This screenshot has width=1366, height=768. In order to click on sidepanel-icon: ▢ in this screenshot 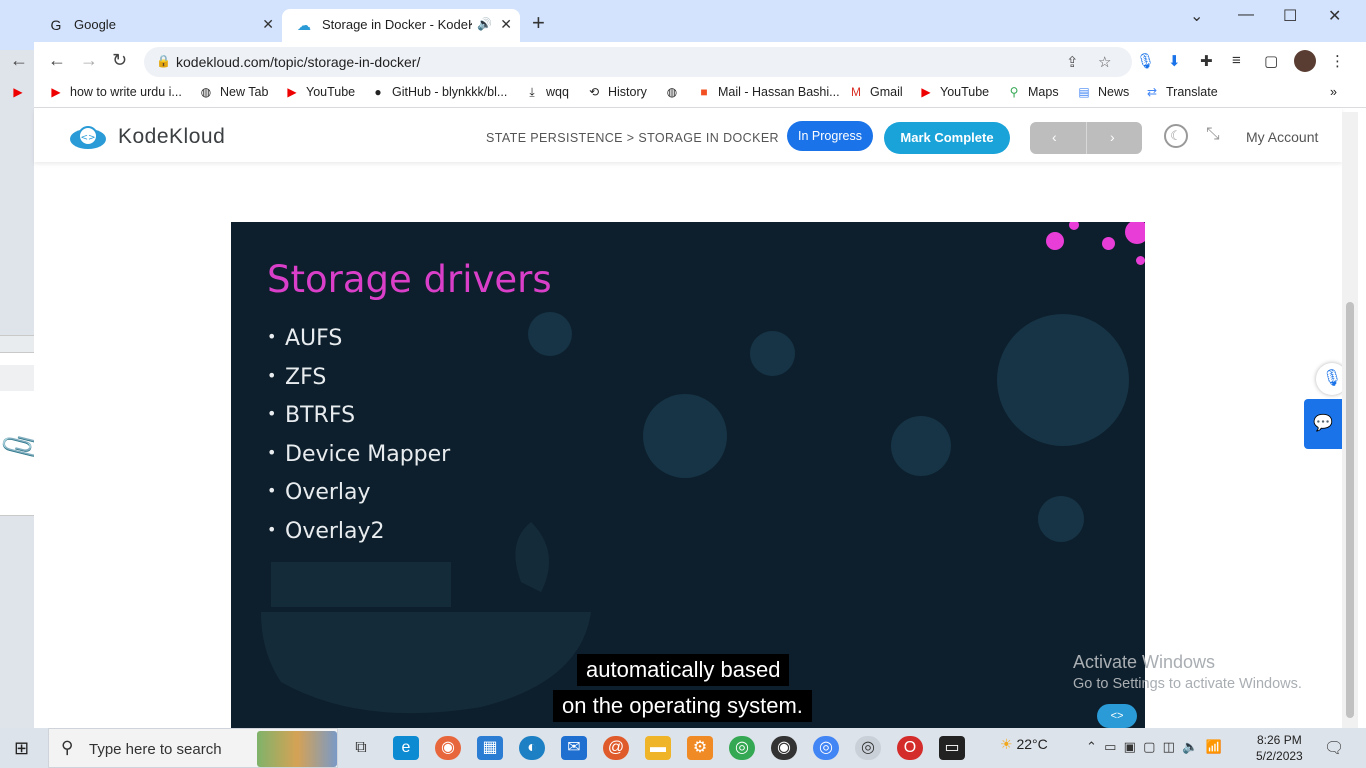, I will do `click(1271, 61)`.